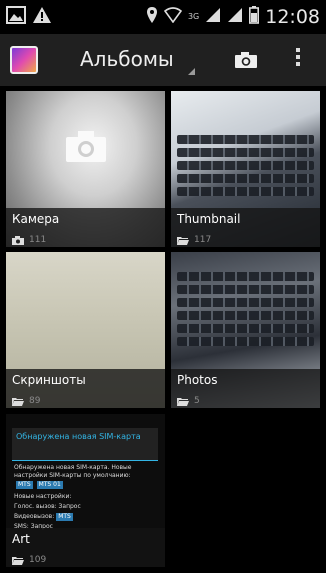 Image resolution: width=326 pixels, height=573 pixels. I want to click on sim-dialog-title: Обнаружена новая SIM-карта, so click(78, 436).